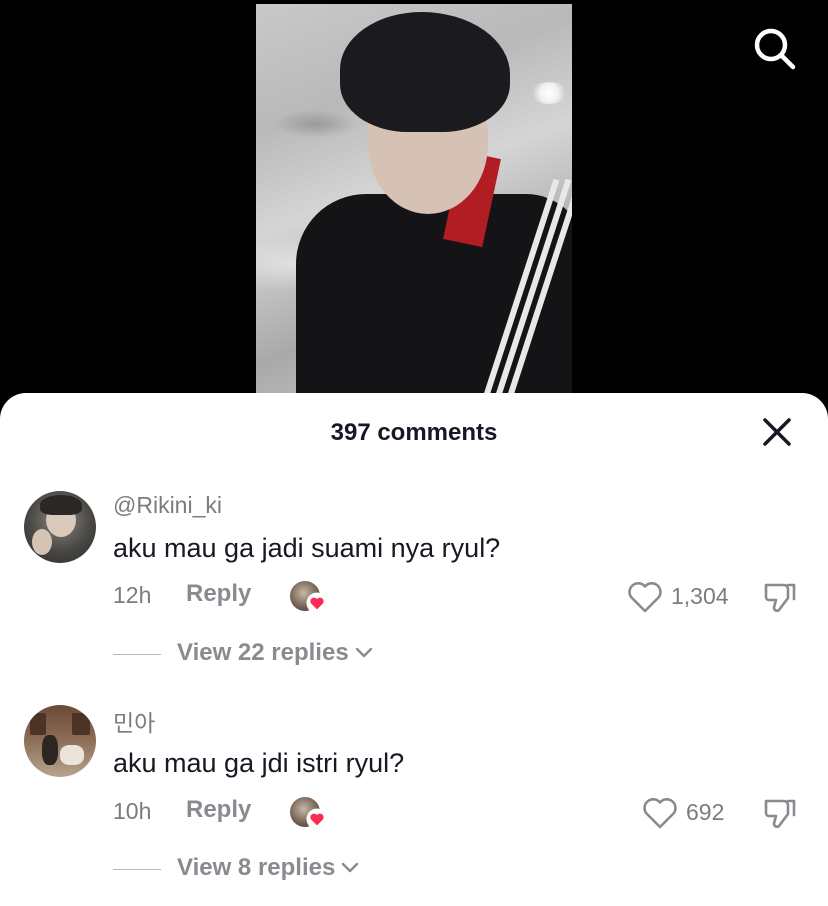  Describe the element at coordinates (259, 763) in the screenshot. I see `comment-text: aku mau ga jdi istri ryul?` at that location.